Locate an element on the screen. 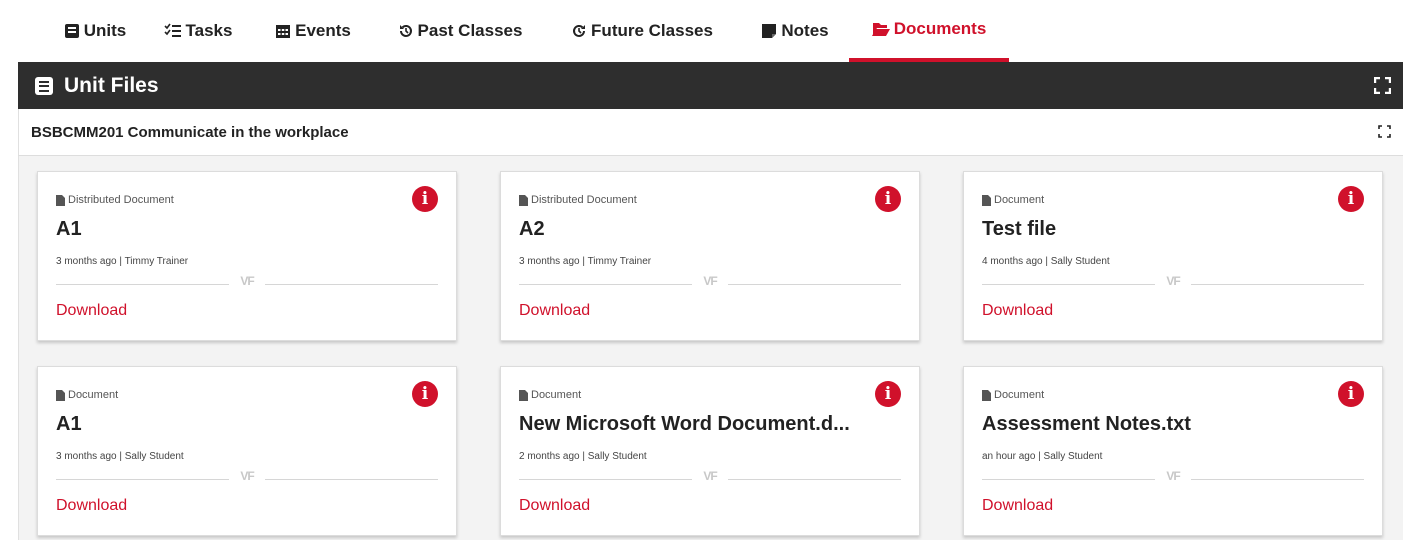 The image size is (1403, 540). tab-events: Events is located at coordinates (313, 31).